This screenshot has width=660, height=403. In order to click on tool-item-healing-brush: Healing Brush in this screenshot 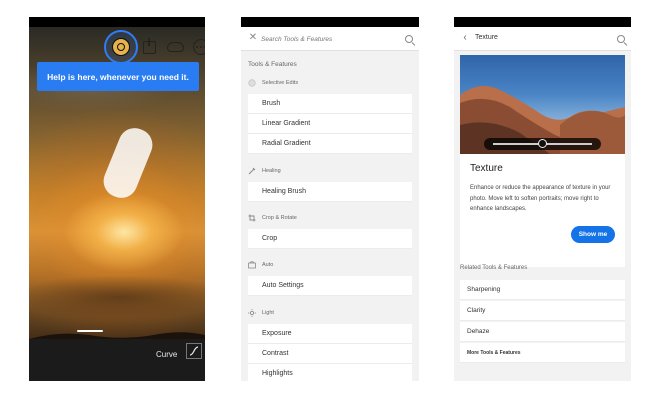, I will do `click(330, 192)`.